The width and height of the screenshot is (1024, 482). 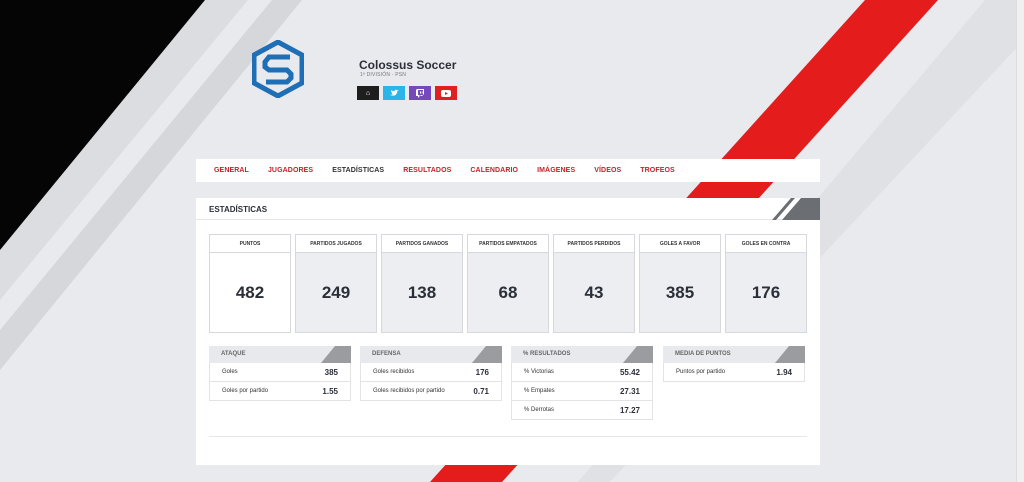 I want to click on stat-label: GOLES A FAVOR, so click(x=680, y=244).